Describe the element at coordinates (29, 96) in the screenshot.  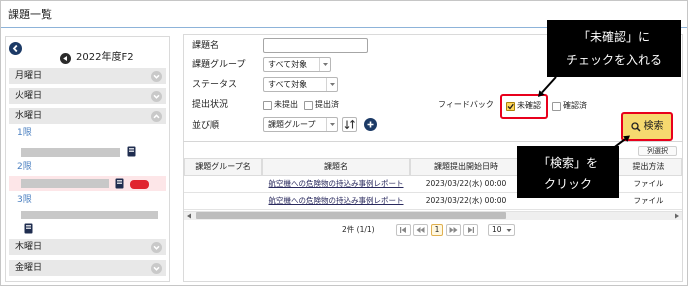
I see `day-label: 火曜日` at that location.